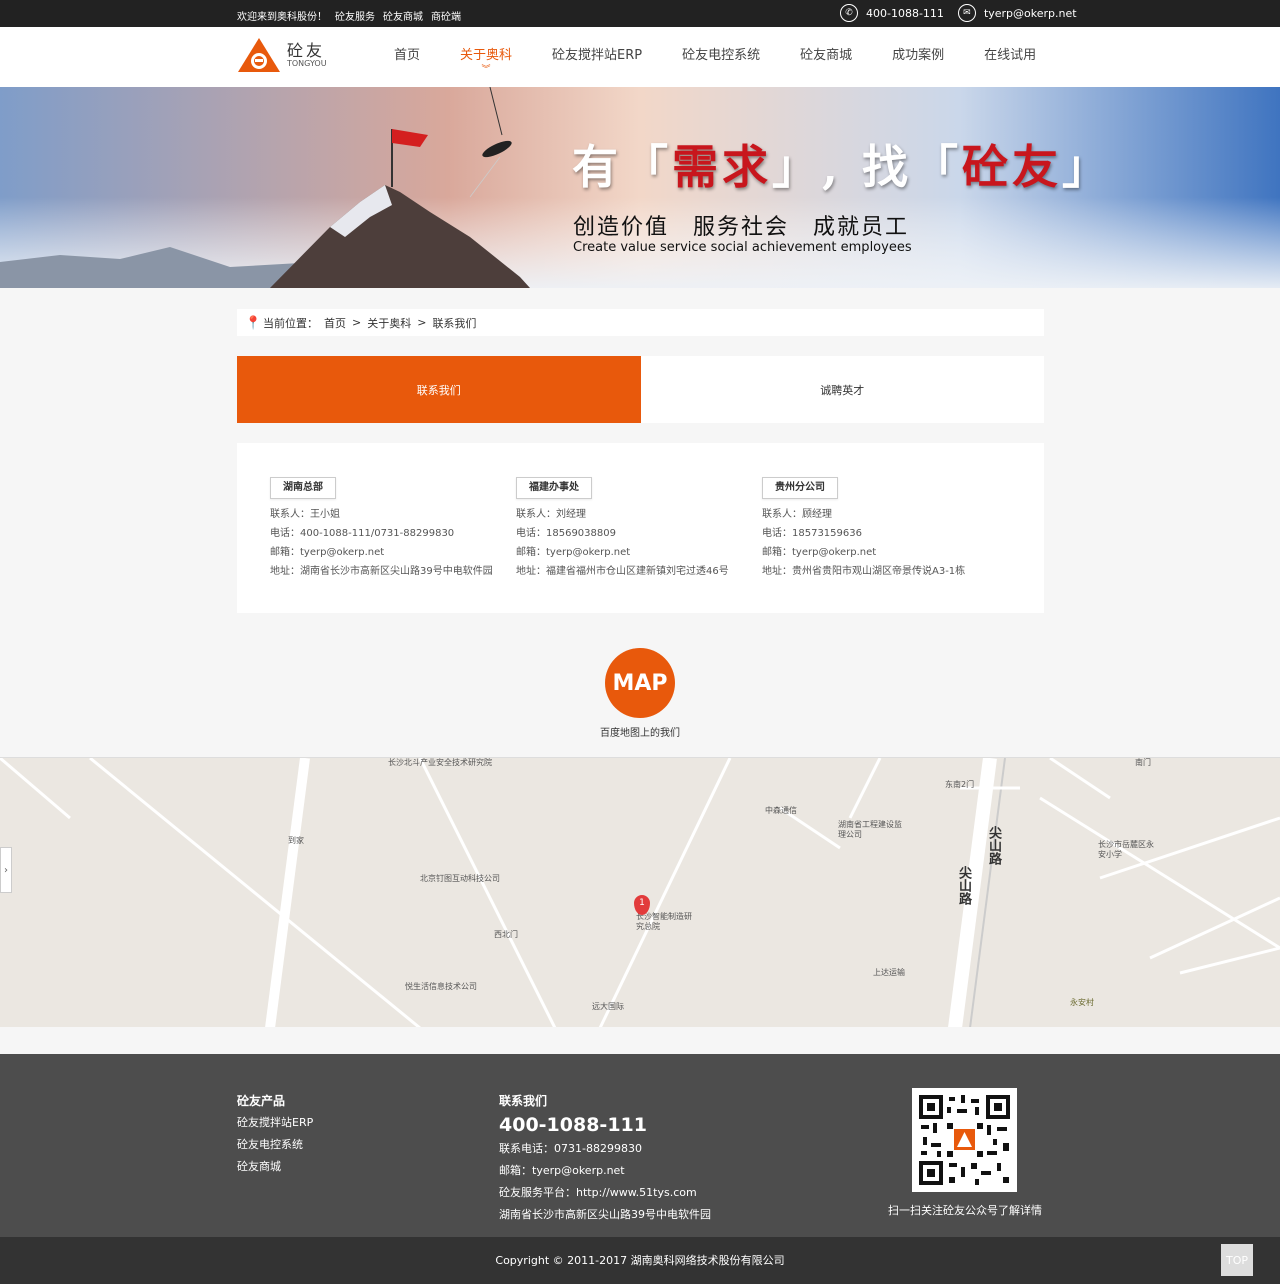 This screenshot has width=1280, height=1284. Describe the element at coordinates (597, 57) in the screenshot. I see `nav-erp: 砼友搅拌站ERP` at that location.